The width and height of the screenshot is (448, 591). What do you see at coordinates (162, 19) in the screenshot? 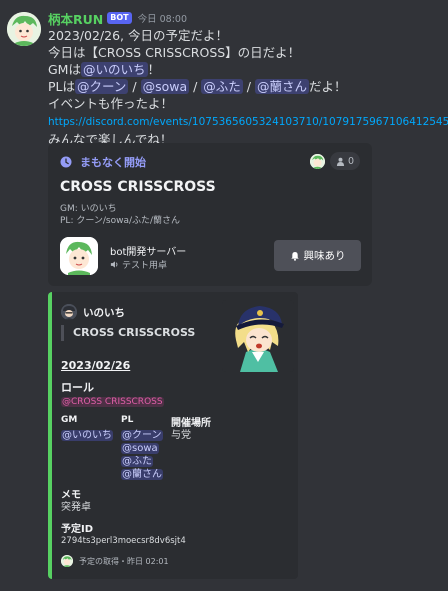
I see `timestamp: 今日 08:00` at bounding box center [162, 19].